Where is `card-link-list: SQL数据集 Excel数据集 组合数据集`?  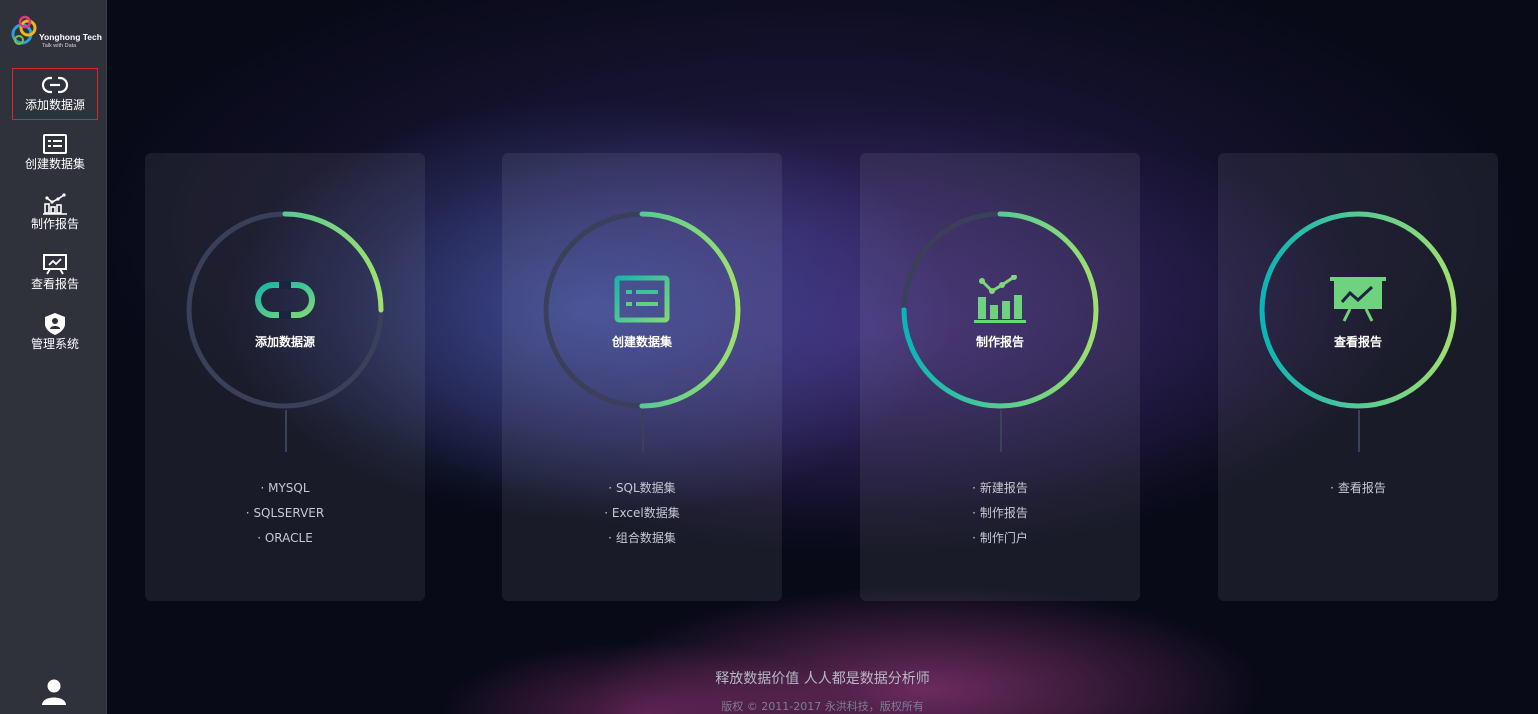 card-link-list: SQL数据集 Excel数据集 组合数据集 is located at coordinates (642, 513).